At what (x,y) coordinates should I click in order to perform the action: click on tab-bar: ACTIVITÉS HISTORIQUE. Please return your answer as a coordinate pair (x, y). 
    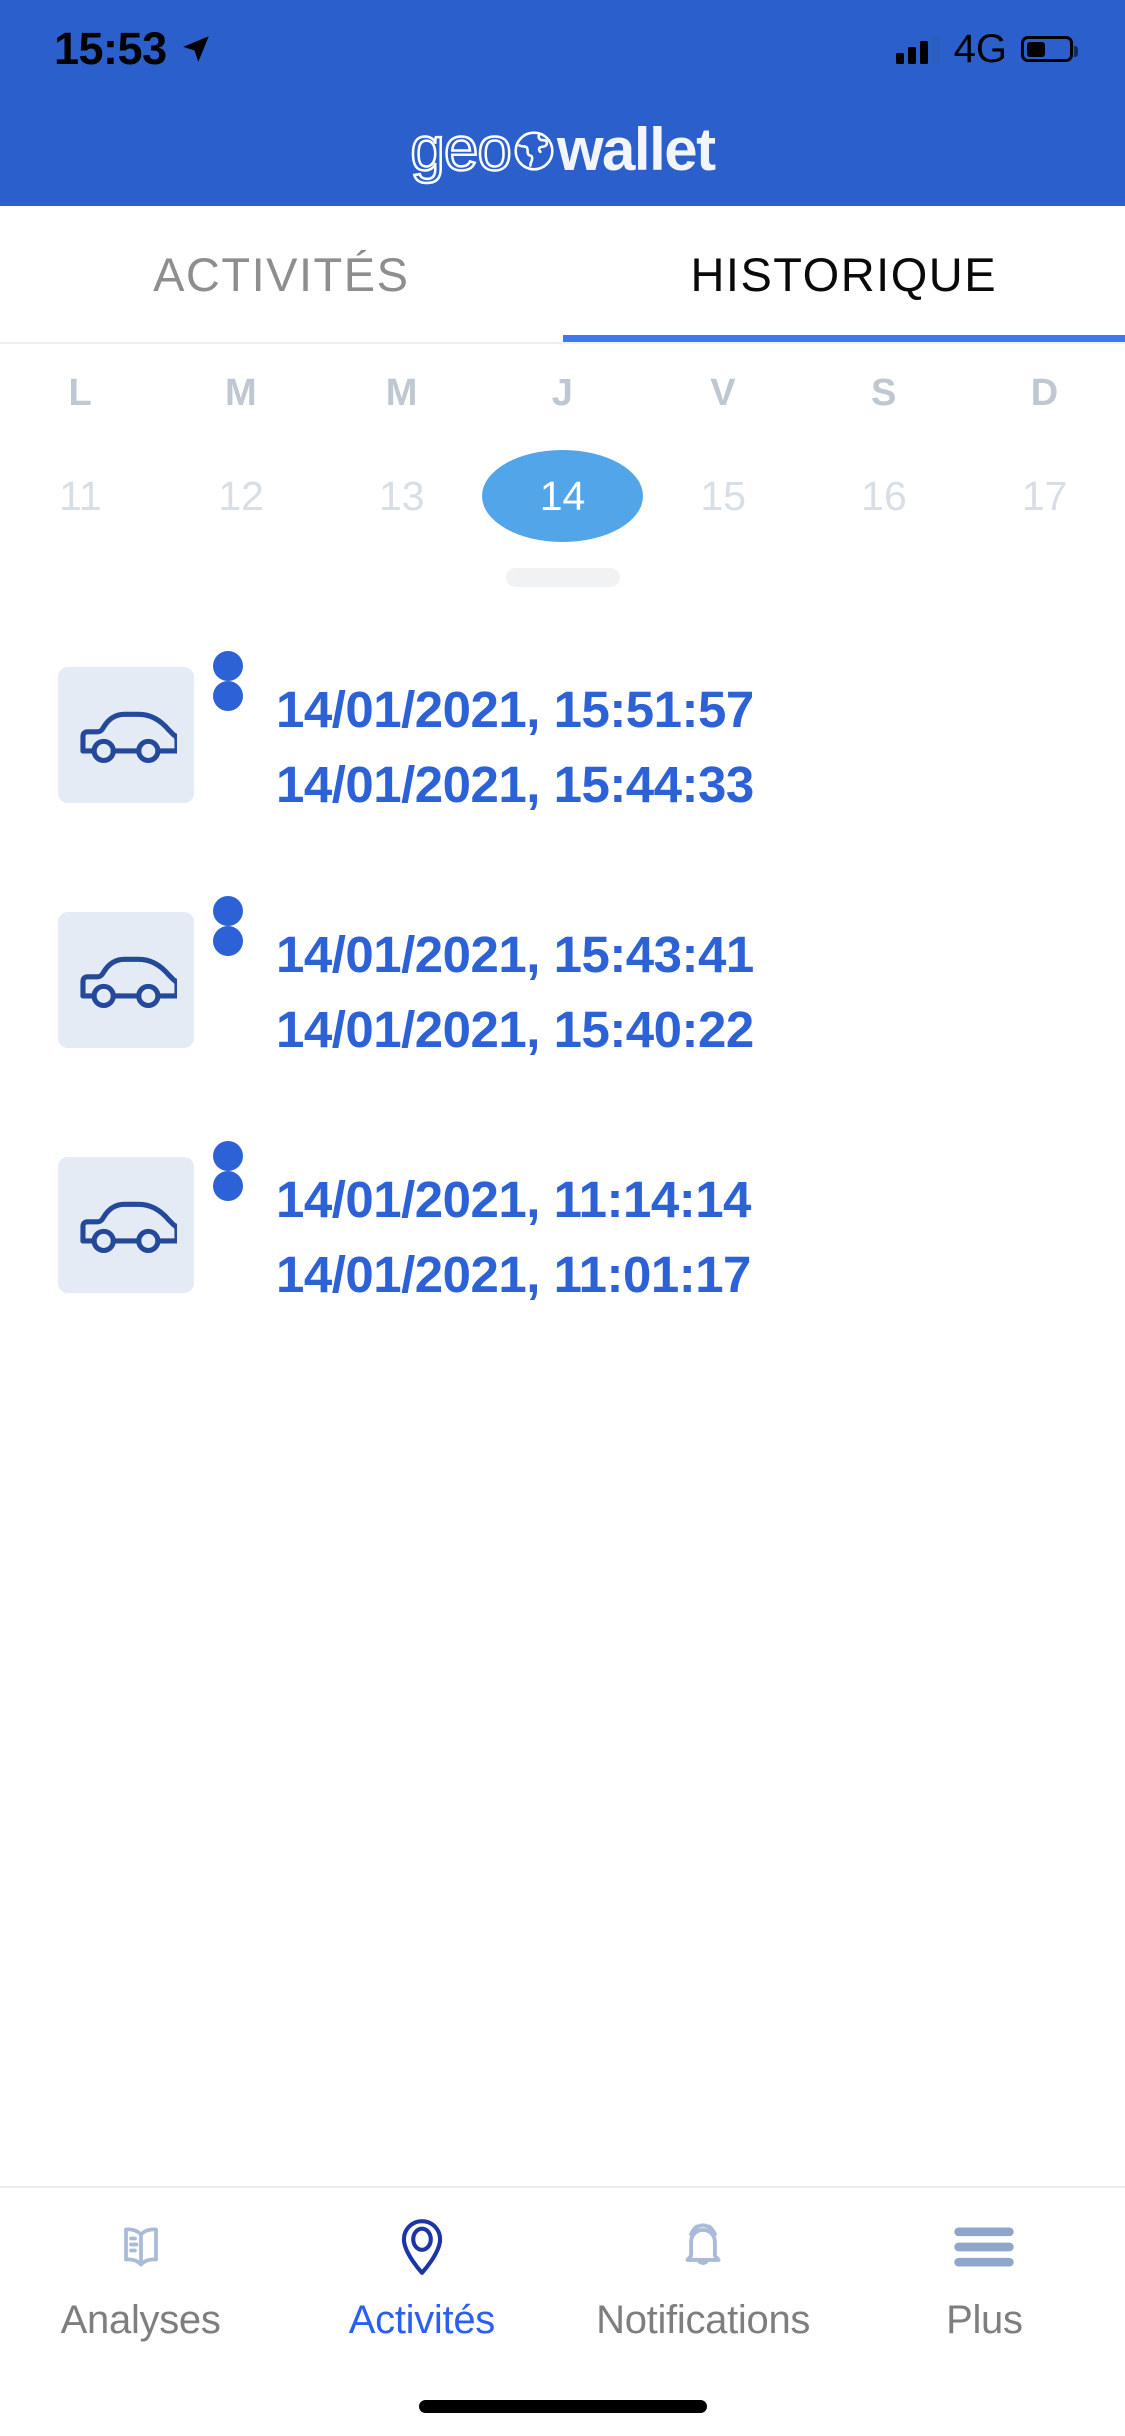
    Looking at the image, I should click on (562, 275).